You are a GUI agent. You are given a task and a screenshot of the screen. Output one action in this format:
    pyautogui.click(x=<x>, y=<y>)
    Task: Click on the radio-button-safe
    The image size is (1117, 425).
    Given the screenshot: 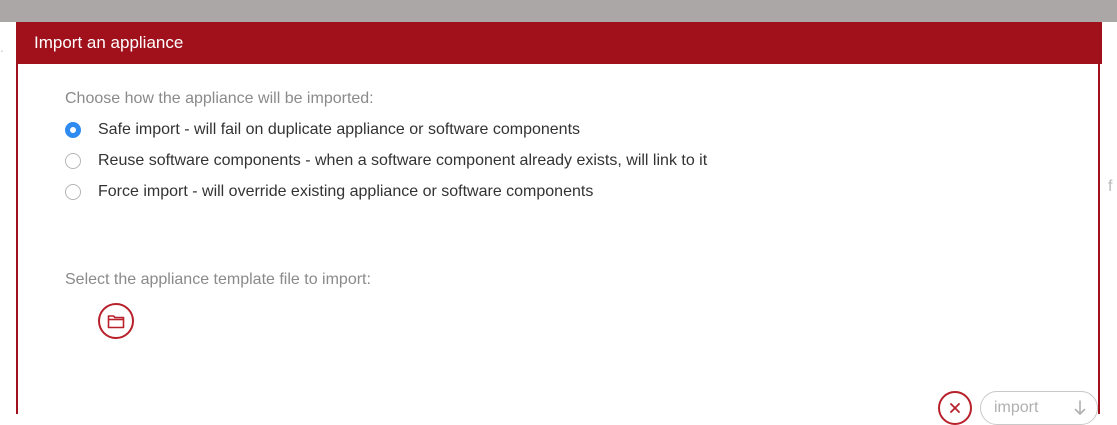 What is the action you would take?
    pyautogui.click(x=73, y=130)
    